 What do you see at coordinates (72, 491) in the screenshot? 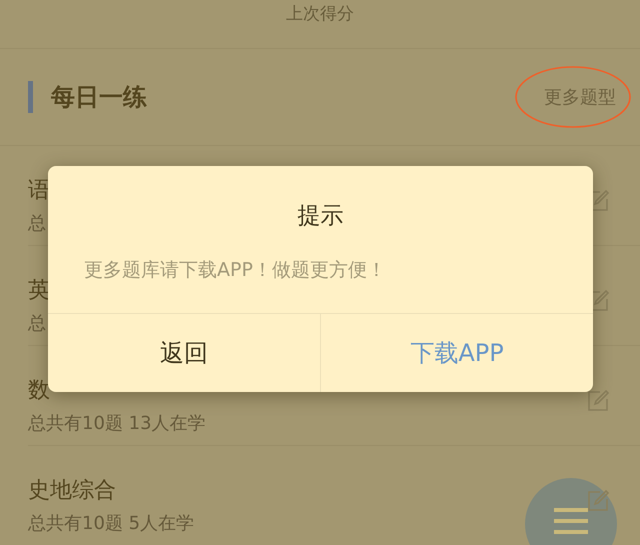
I see `subject-title: 史地综合` at bounding box center [72, 491].